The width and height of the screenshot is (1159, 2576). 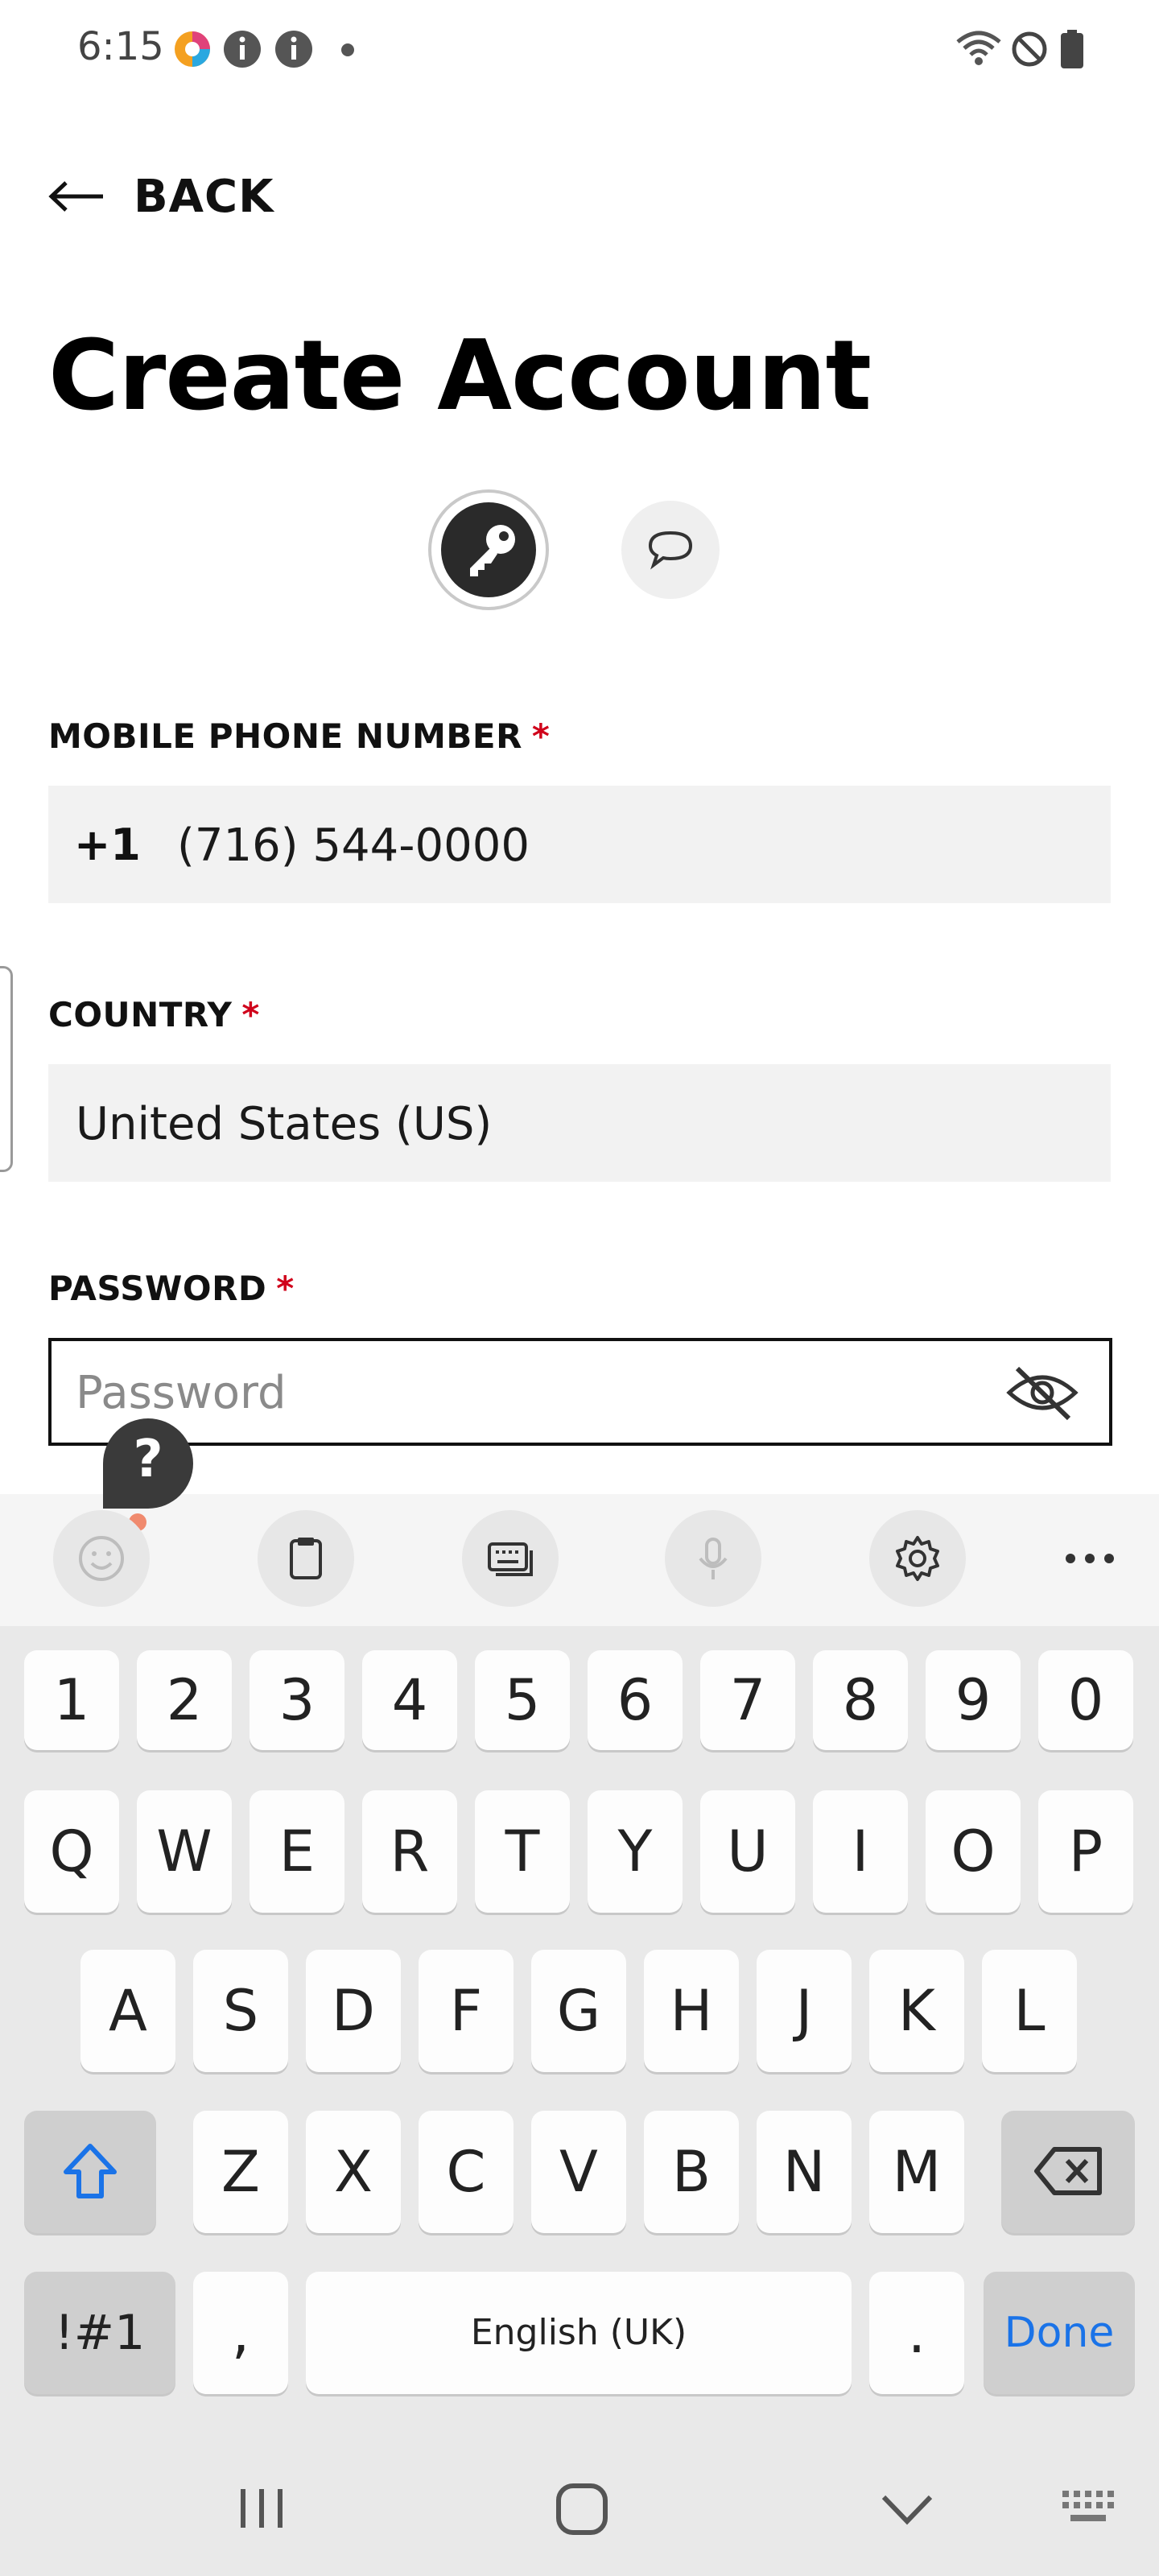 I want to click on key-a: A, so click(x=127, y=2011).